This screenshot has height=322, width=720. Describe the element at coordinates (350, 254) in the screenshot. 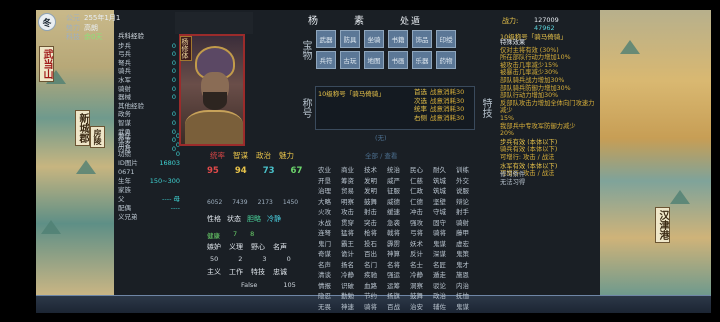

I see `skill-cell: 诡计` at that location.